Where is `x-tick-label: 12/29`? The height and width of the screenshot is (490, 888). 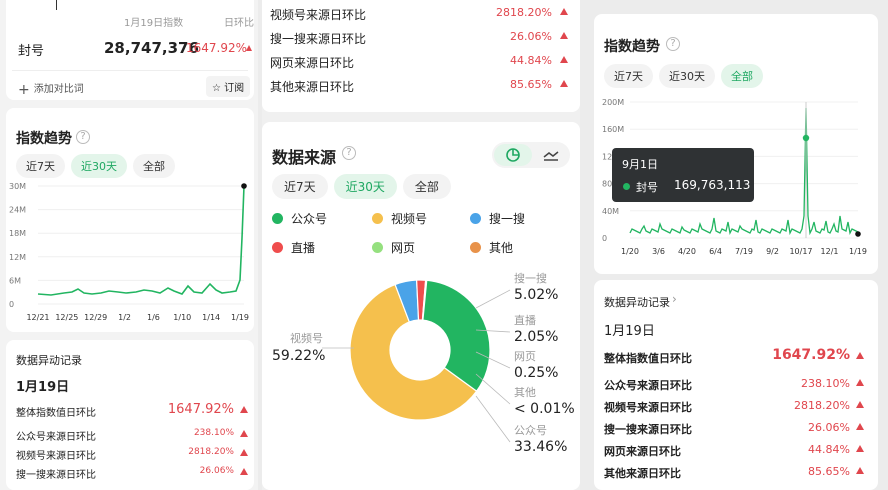 x-tick-label: 12/29 is located at coordinates (95, 317).